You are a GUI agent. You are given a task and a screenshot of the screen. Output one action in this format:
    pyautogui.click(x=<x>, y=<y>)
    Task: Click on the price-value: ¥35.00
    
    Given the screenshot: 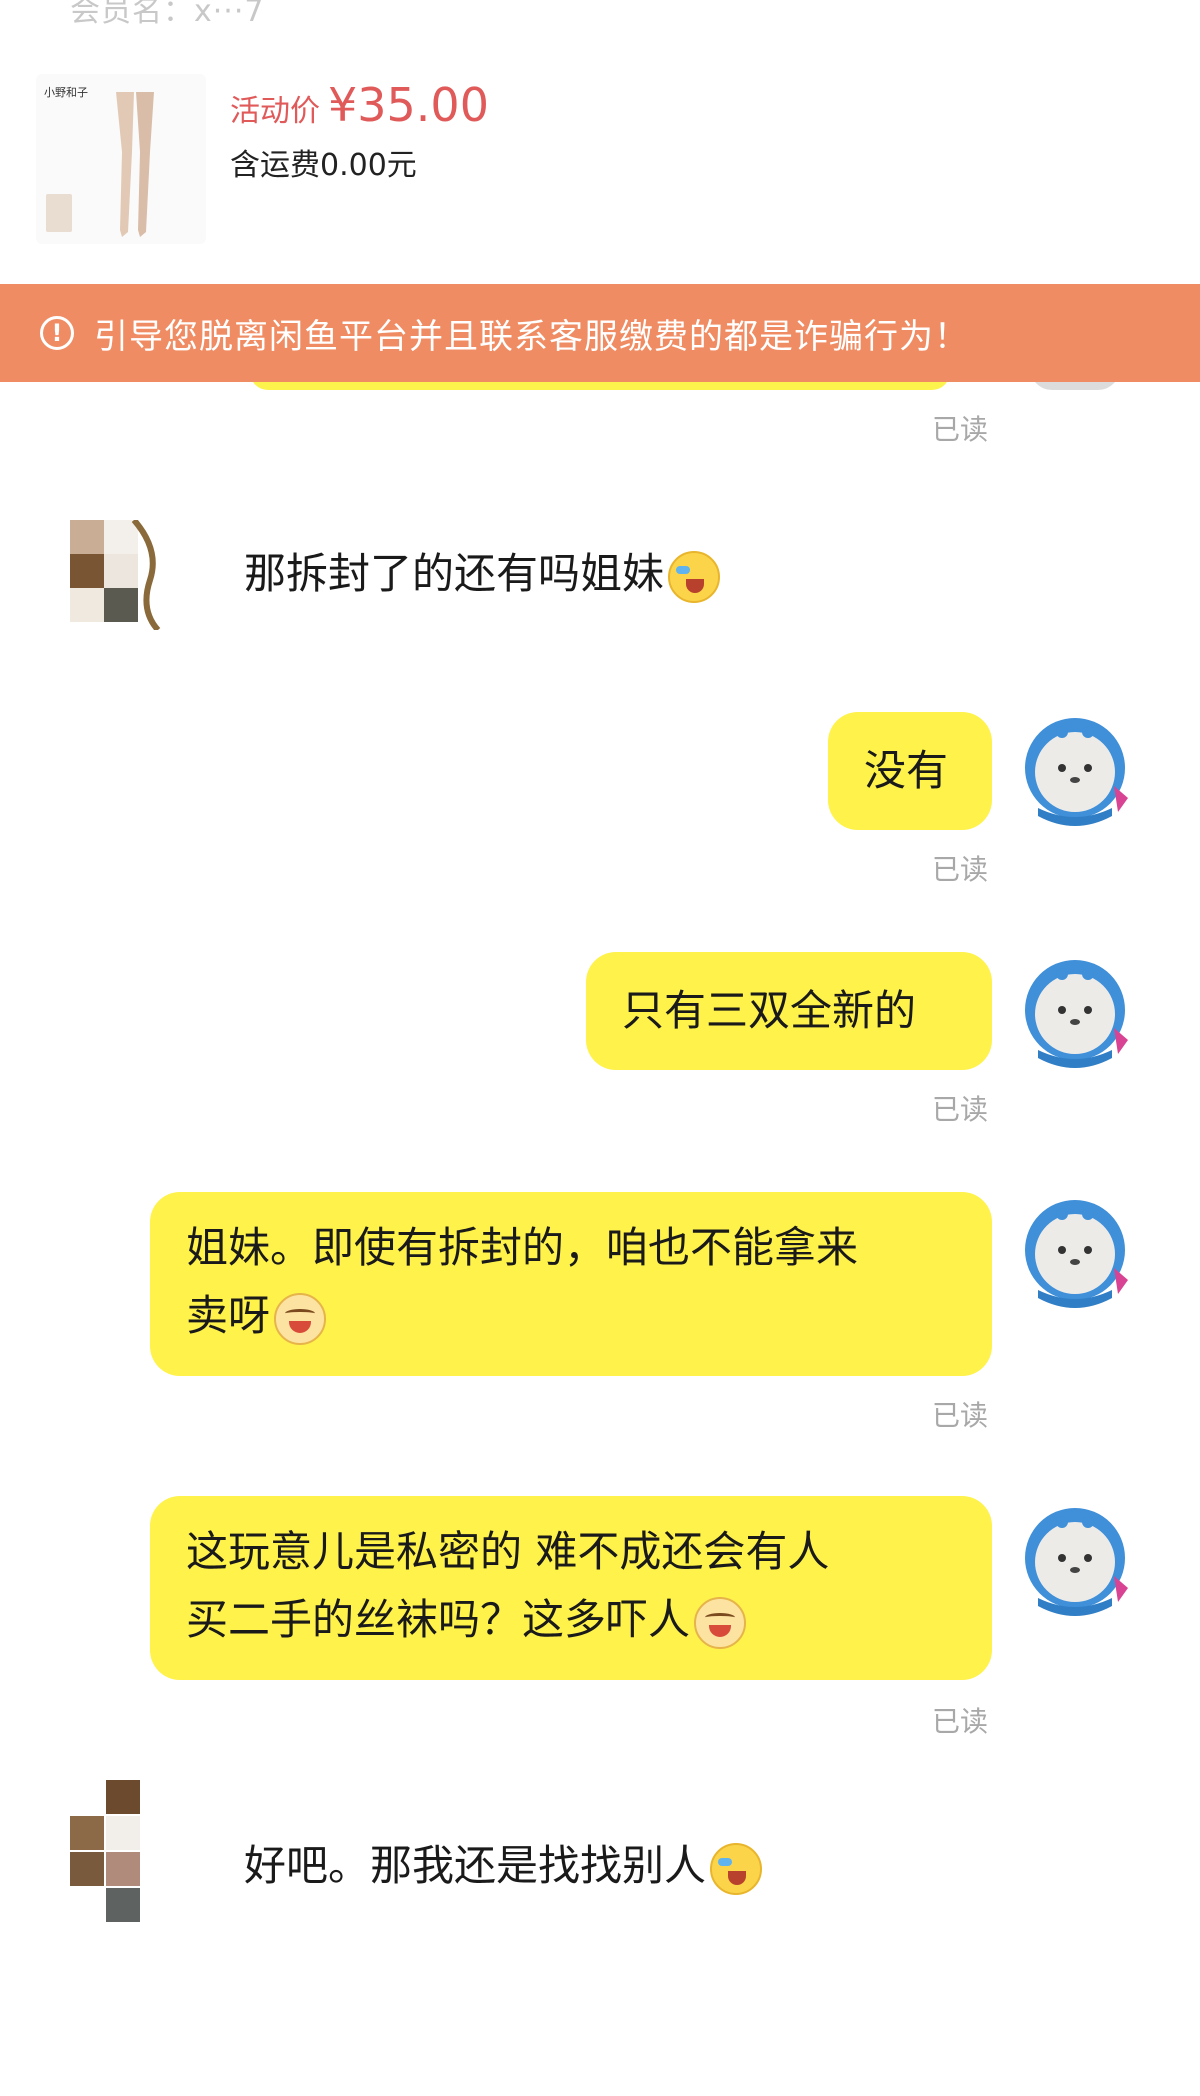 What is the action you would take?
    pyautogui.click(x=408, y=105)
    